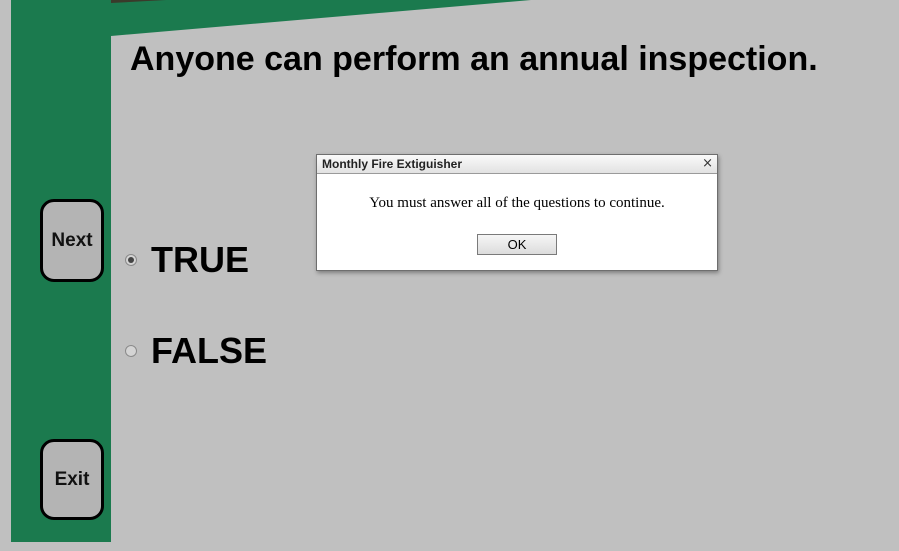 The height and width of the screenshot is (551, 899). I want to click on question-text: Anyone can perform an annual inspection., so click(474, 59).